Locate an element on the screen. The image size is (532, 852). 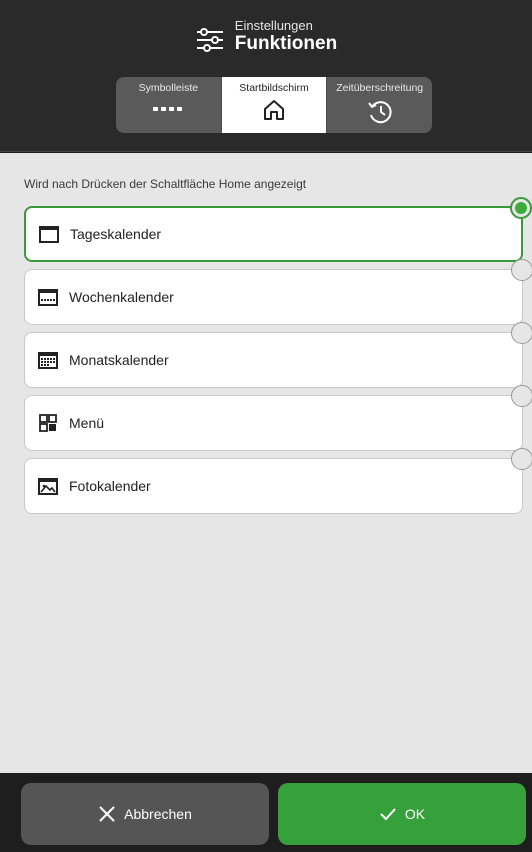
tab-label: Startbildschirm is located at coordinates (274, 88).